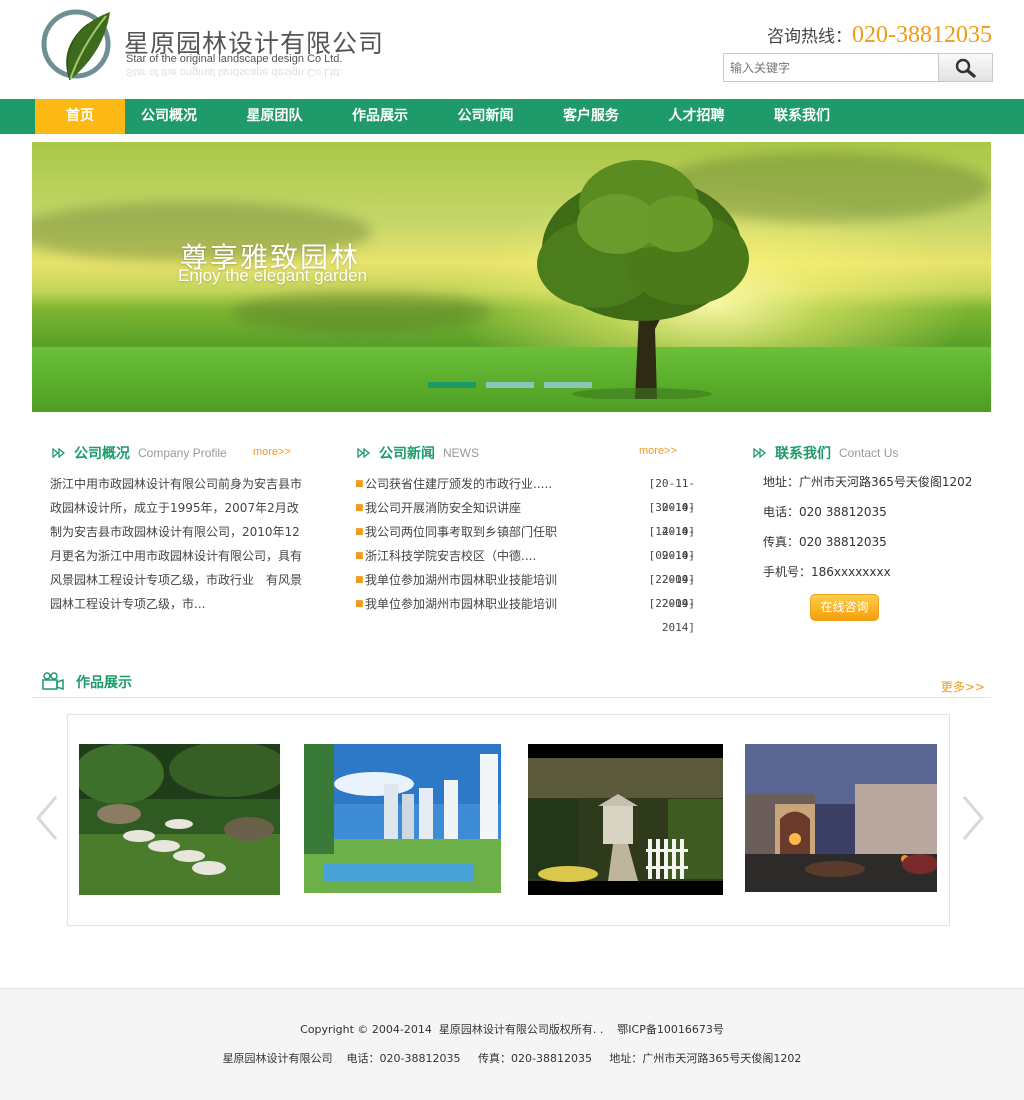 This screenshot has width=1024, height=1100. I want to click on about-heading: 公司概况 Company Profile, so click(139, 453).